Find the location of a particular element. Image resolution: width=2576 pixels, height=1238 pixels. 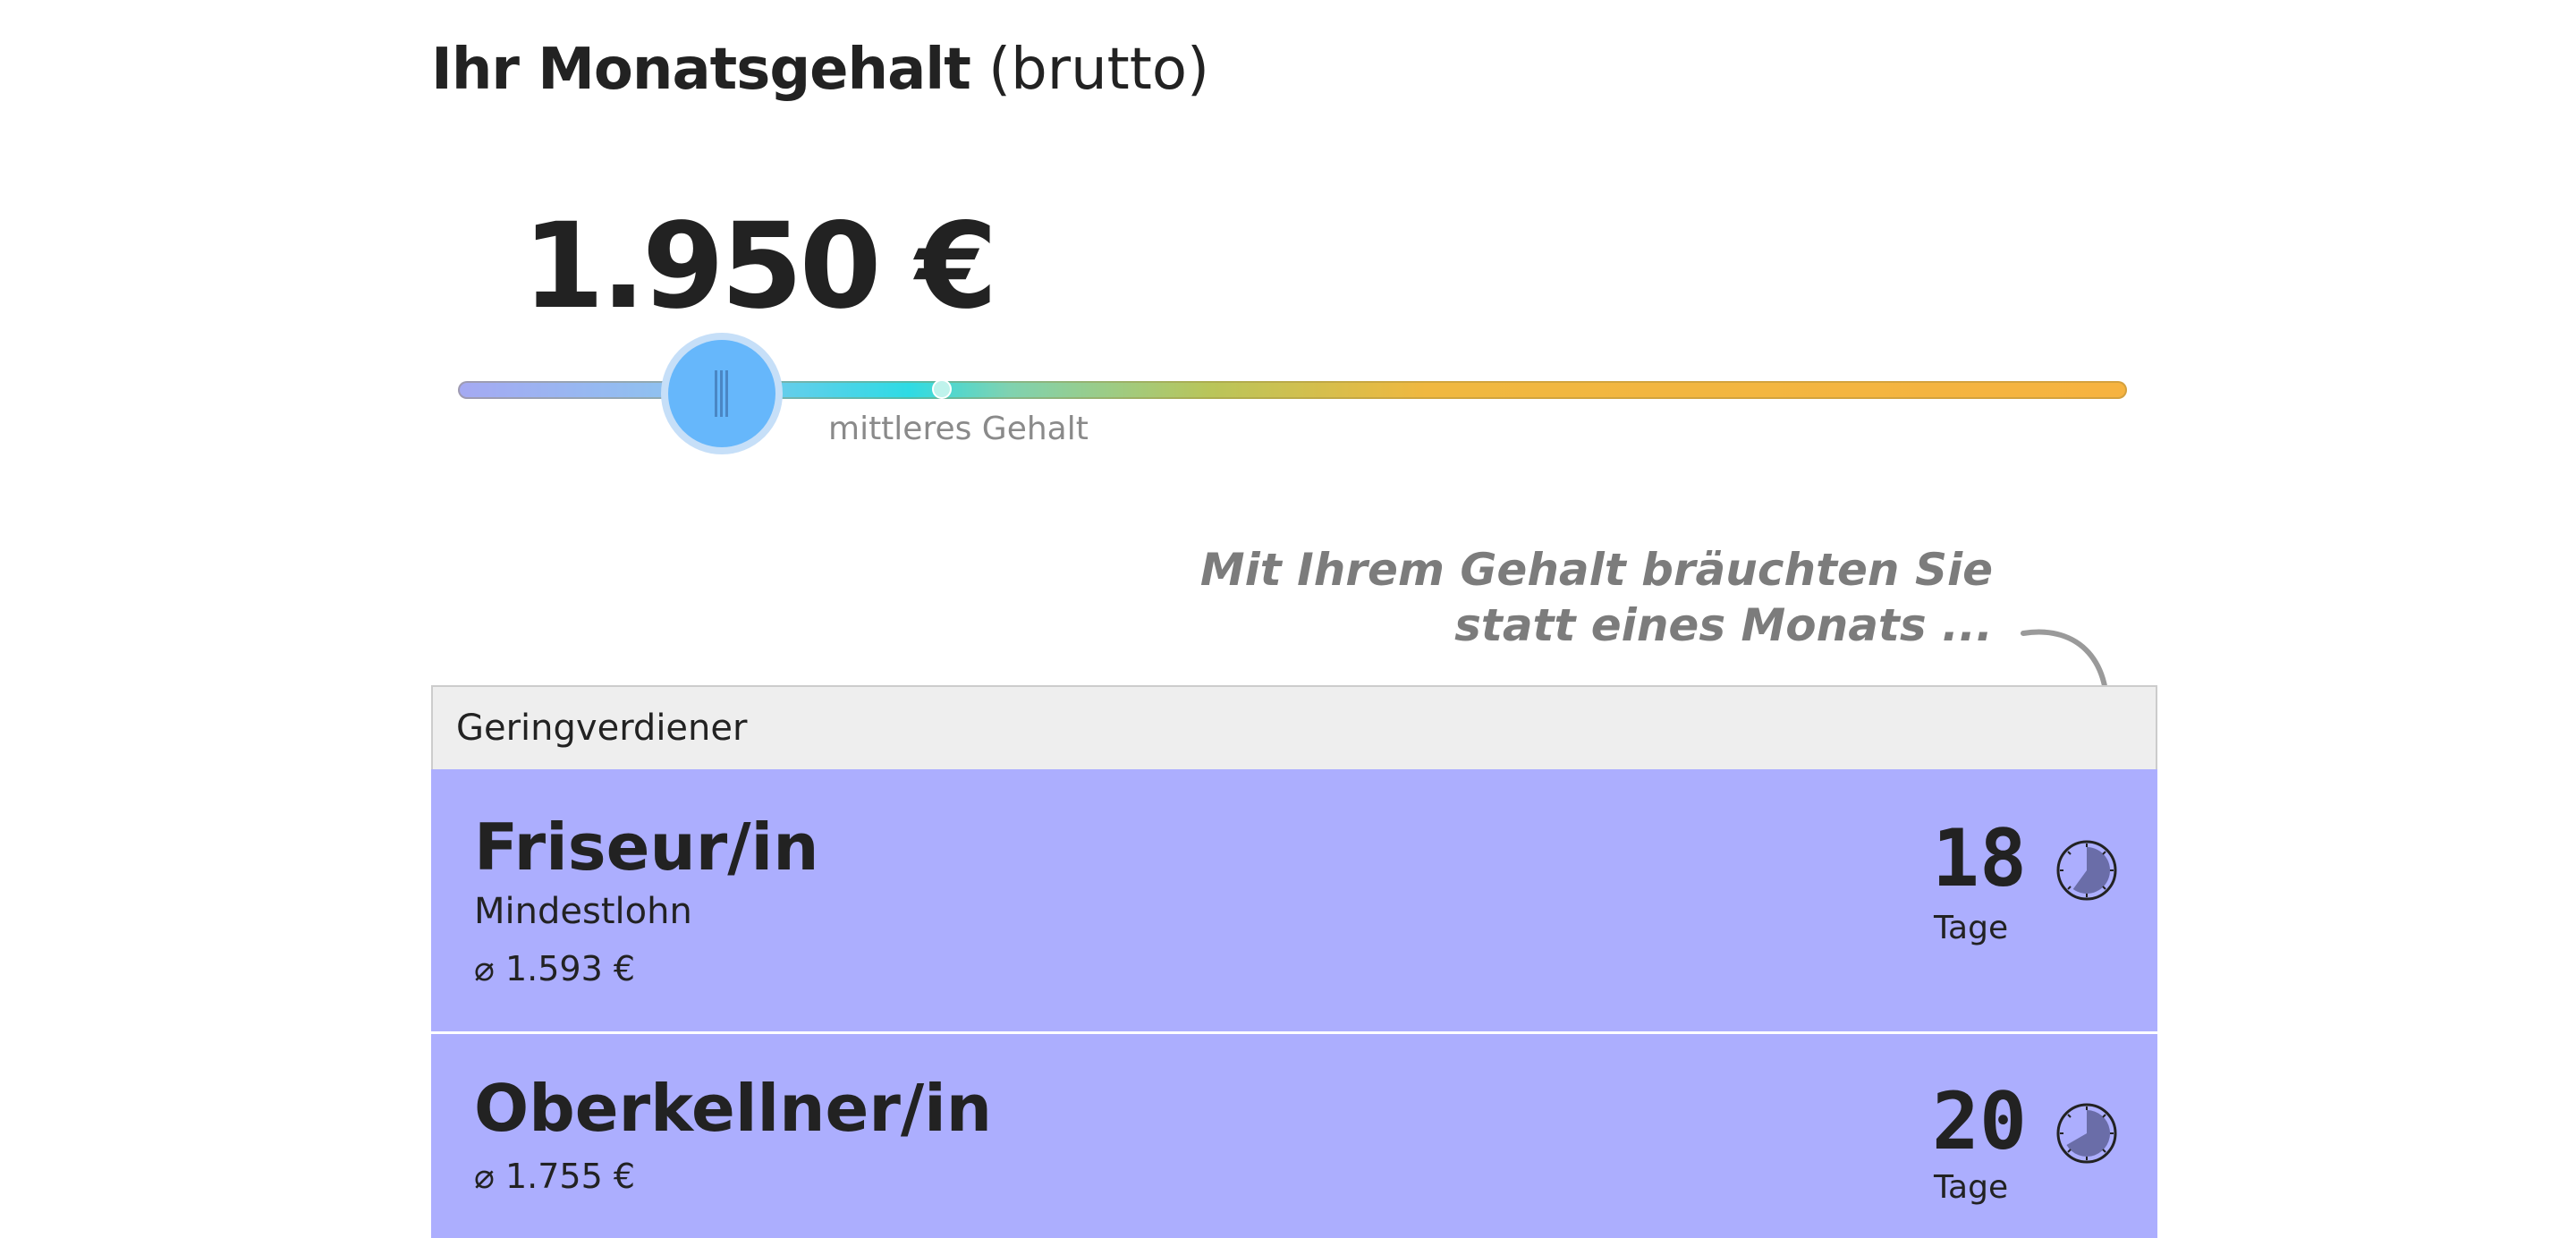

row-title: Oberkellner/in is located at coordinates (733, 1108).